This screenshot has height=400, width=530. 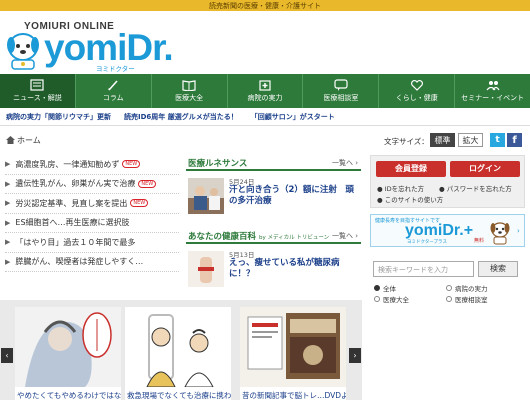 I want to click on chevron-right-icon: ›, so click(x=518, y=231).